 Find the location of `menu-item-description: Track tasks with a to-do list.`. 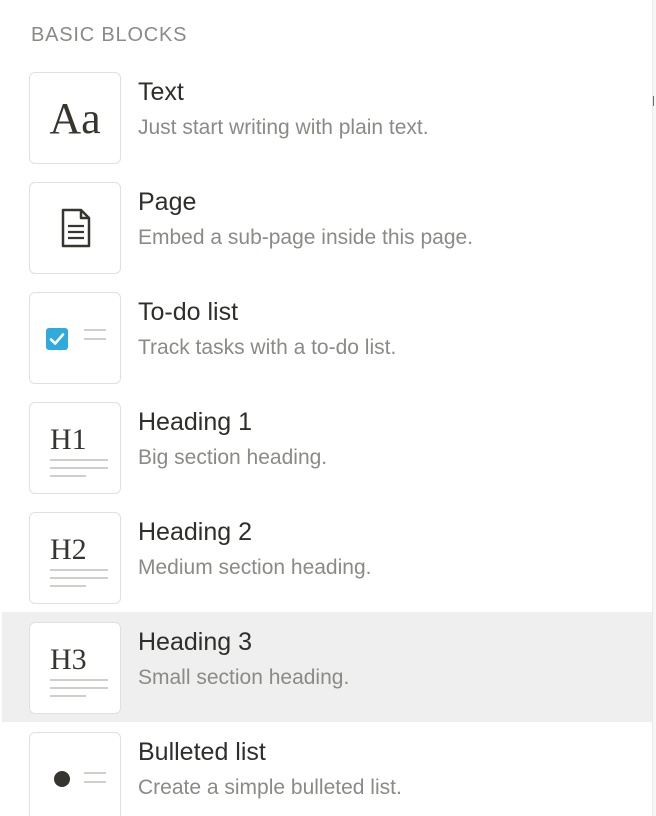

menu-item-description: Track tasks with a to-do list. is located at coordinates (267, 347).